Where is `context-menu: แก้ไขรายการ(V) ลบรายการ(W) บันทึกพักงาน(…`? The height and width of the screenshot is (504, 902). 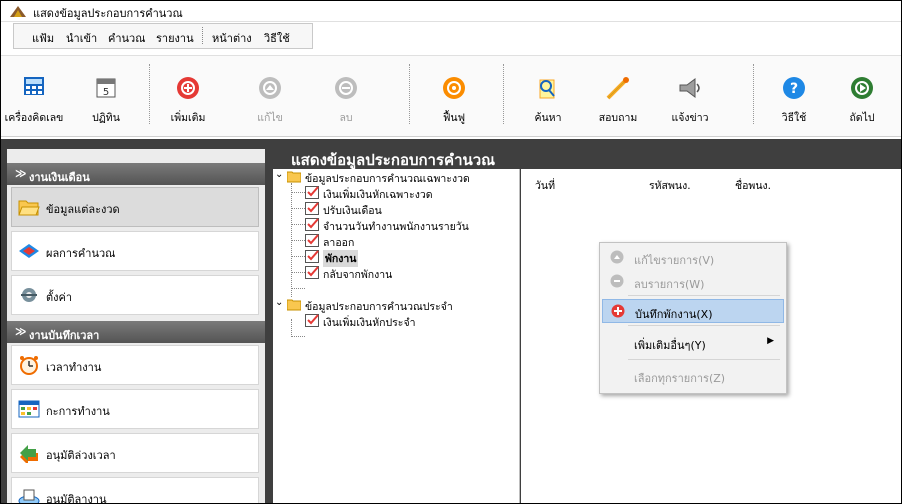
context-menu: แก้ไขรายการ(V) ลบรายการ(W) บันทึกพักงาน(… is located at coordinates (693, 318).